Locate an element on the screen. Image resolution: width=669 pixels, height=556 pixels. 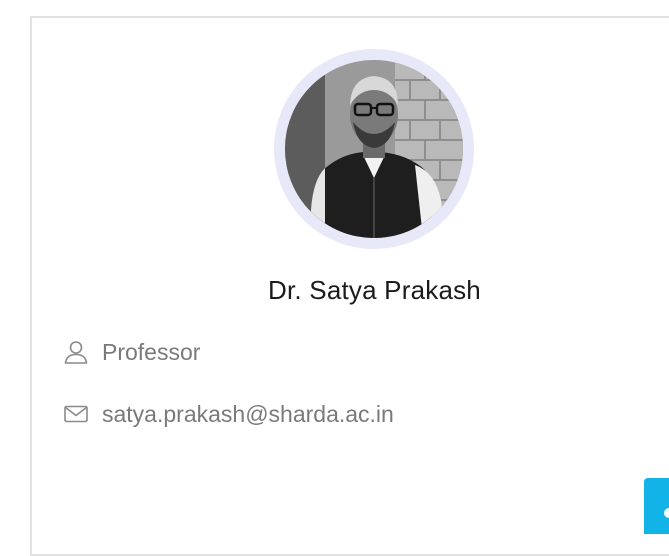
avatar-ring is located at coordinates (374, 149).